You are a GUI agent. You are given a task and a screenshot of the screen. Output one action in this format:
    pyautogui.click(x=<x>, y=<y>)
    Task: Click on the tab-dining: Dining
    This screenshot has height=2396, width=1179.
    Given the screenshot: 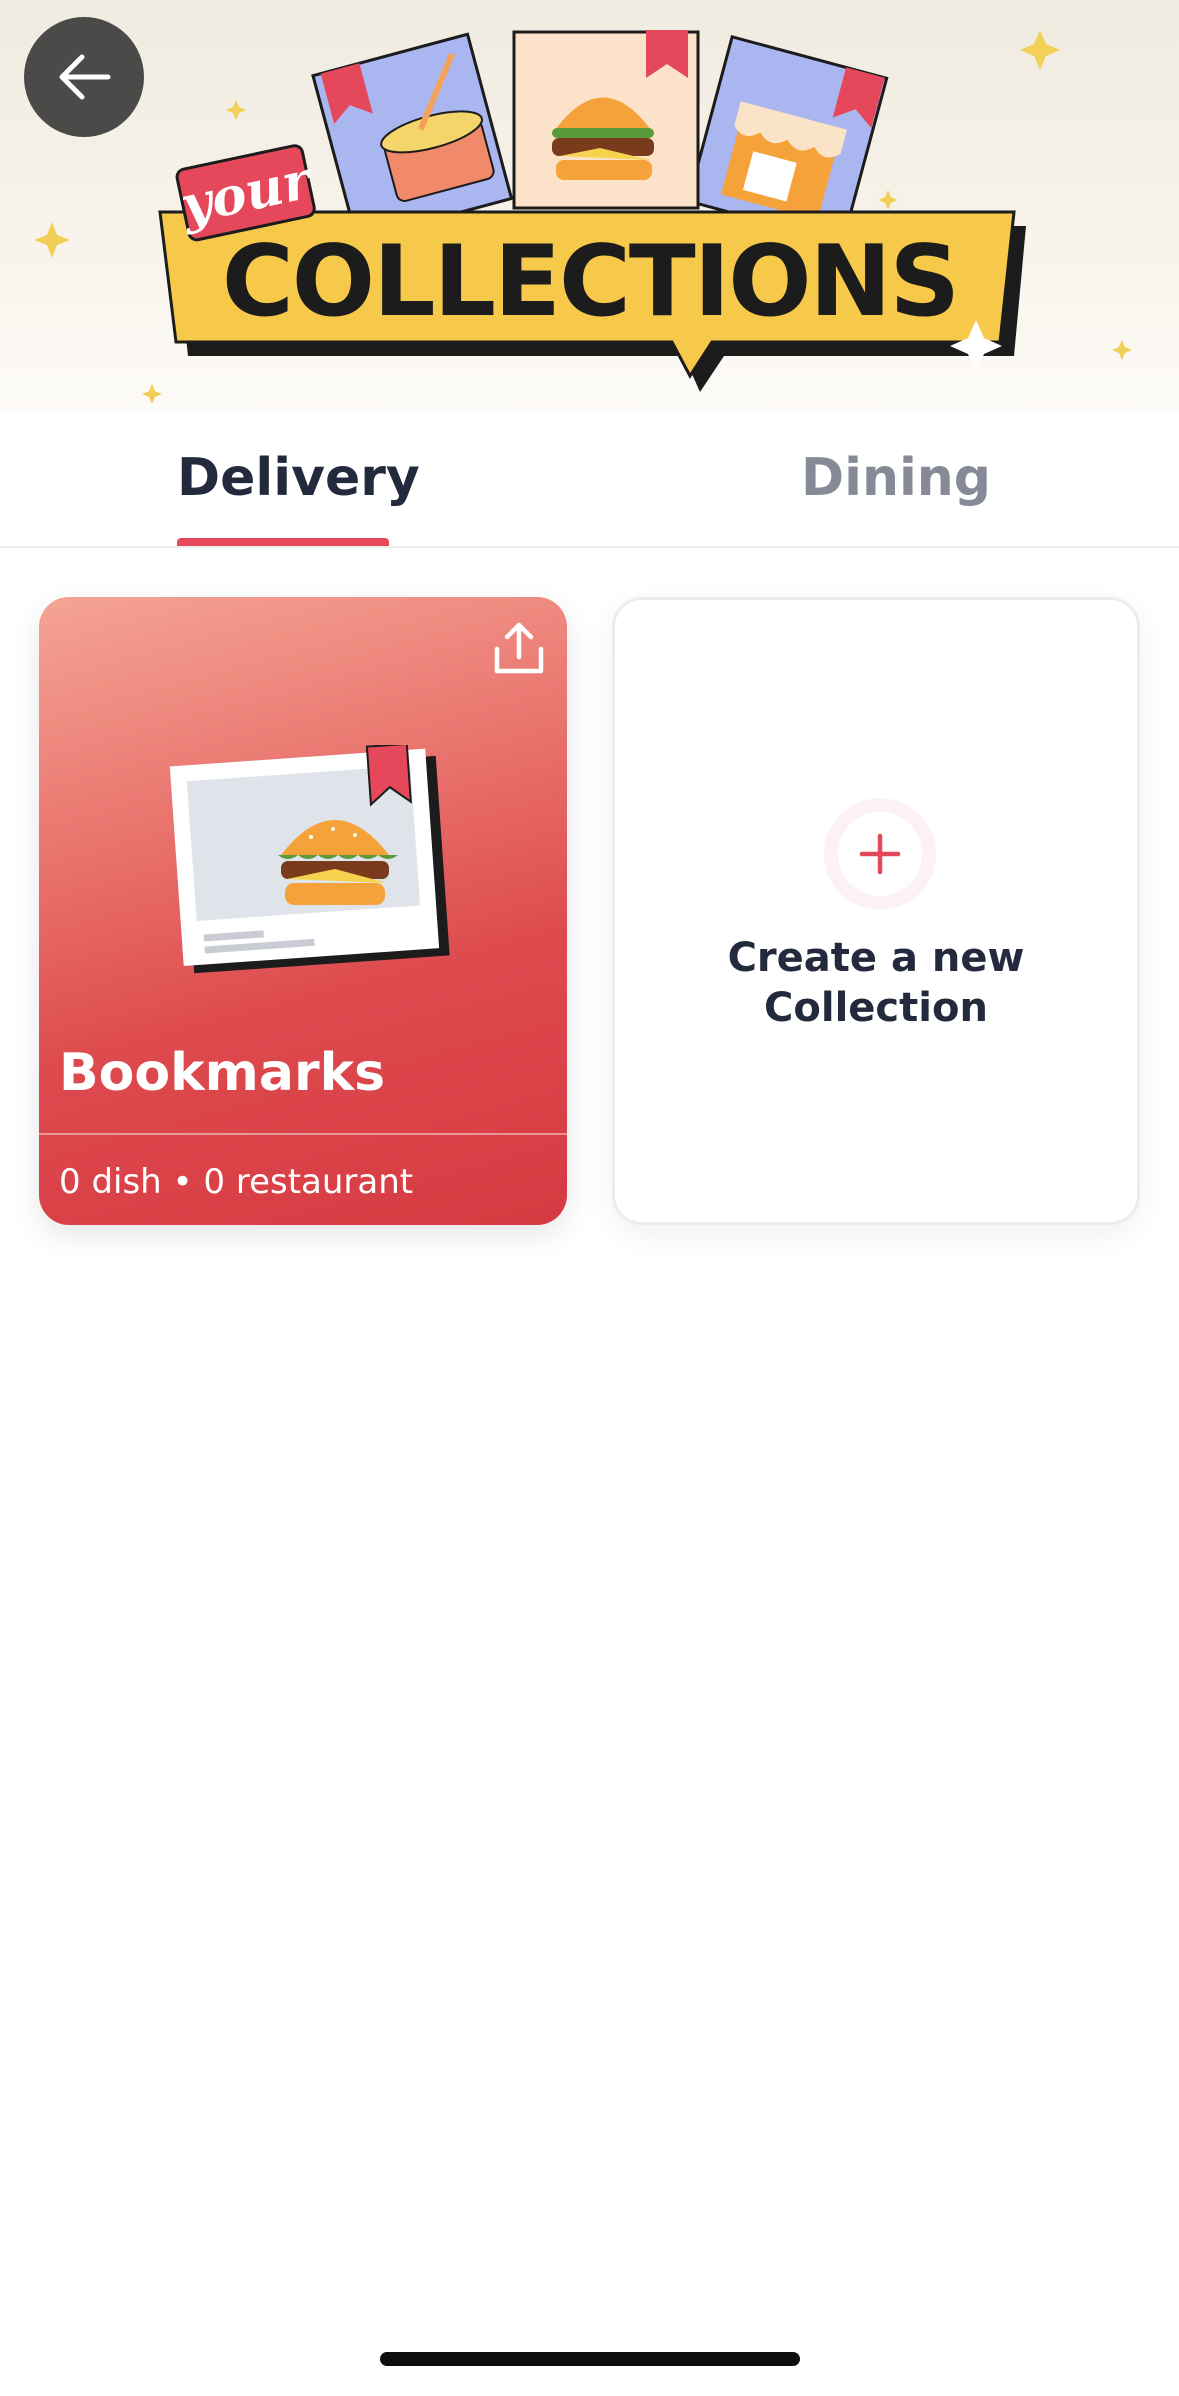 What is the action you would take?
    pyautogui.click(x=896, y=497)
    